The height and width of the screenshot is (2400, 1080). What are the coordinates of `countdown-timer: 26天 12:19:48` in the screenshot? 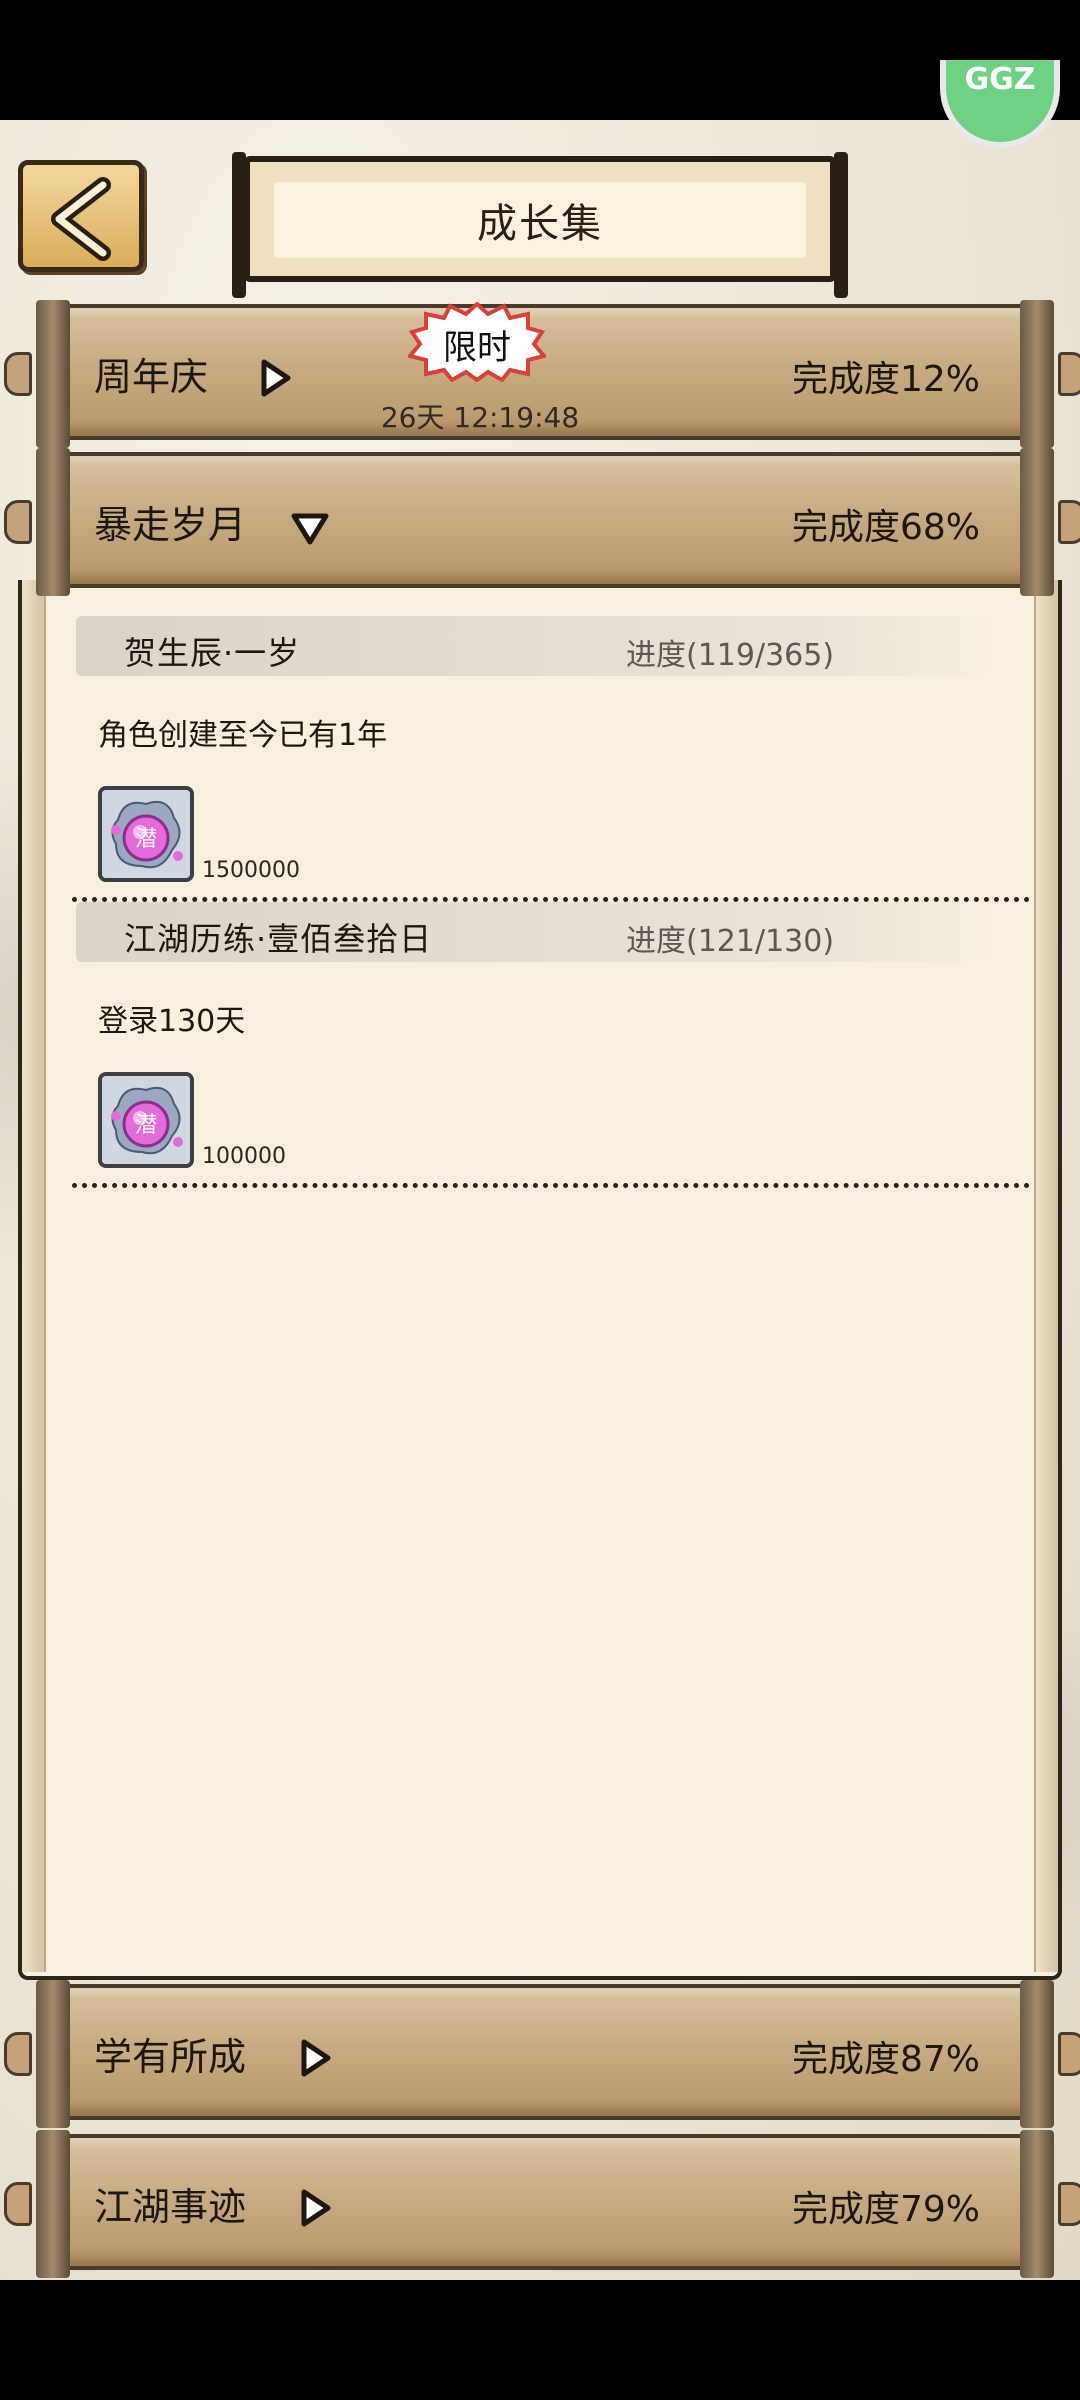 It's located at (480, 417).